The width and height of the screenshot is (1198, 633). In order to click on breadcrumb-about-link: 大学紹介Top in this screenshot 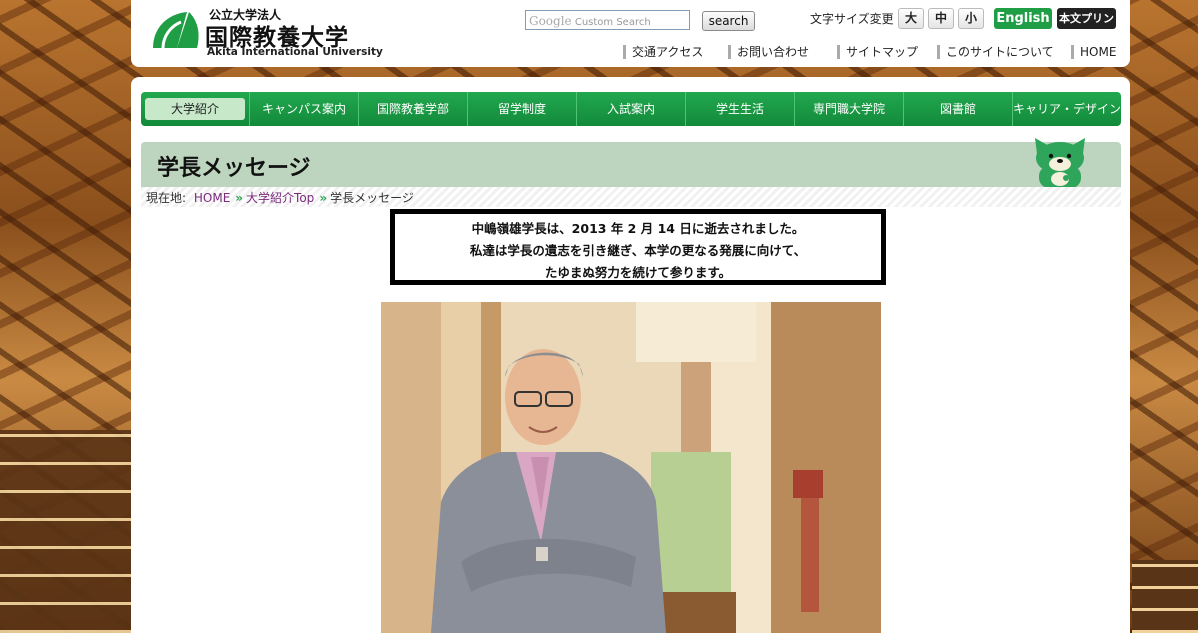, I will do `click(280, 198)`.